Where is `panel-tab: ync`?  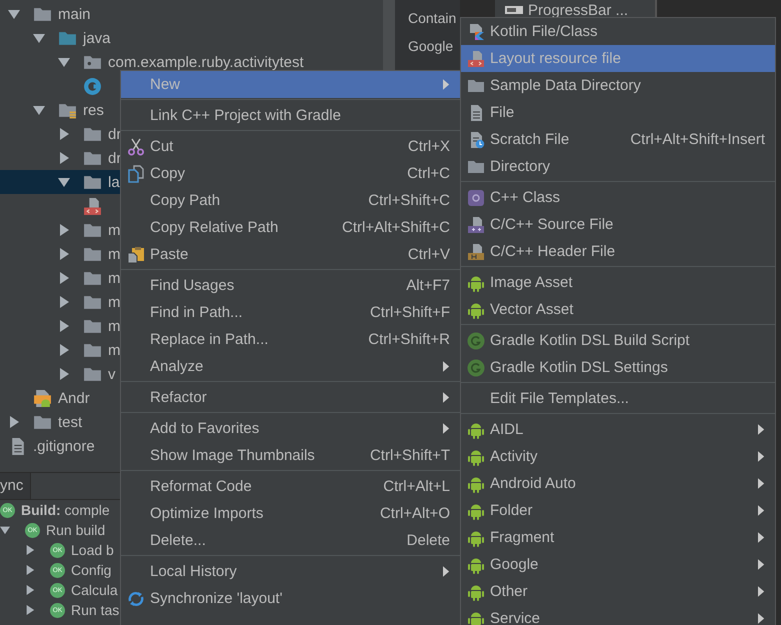
panel-tab: ync is located at coordinates (15, 486).